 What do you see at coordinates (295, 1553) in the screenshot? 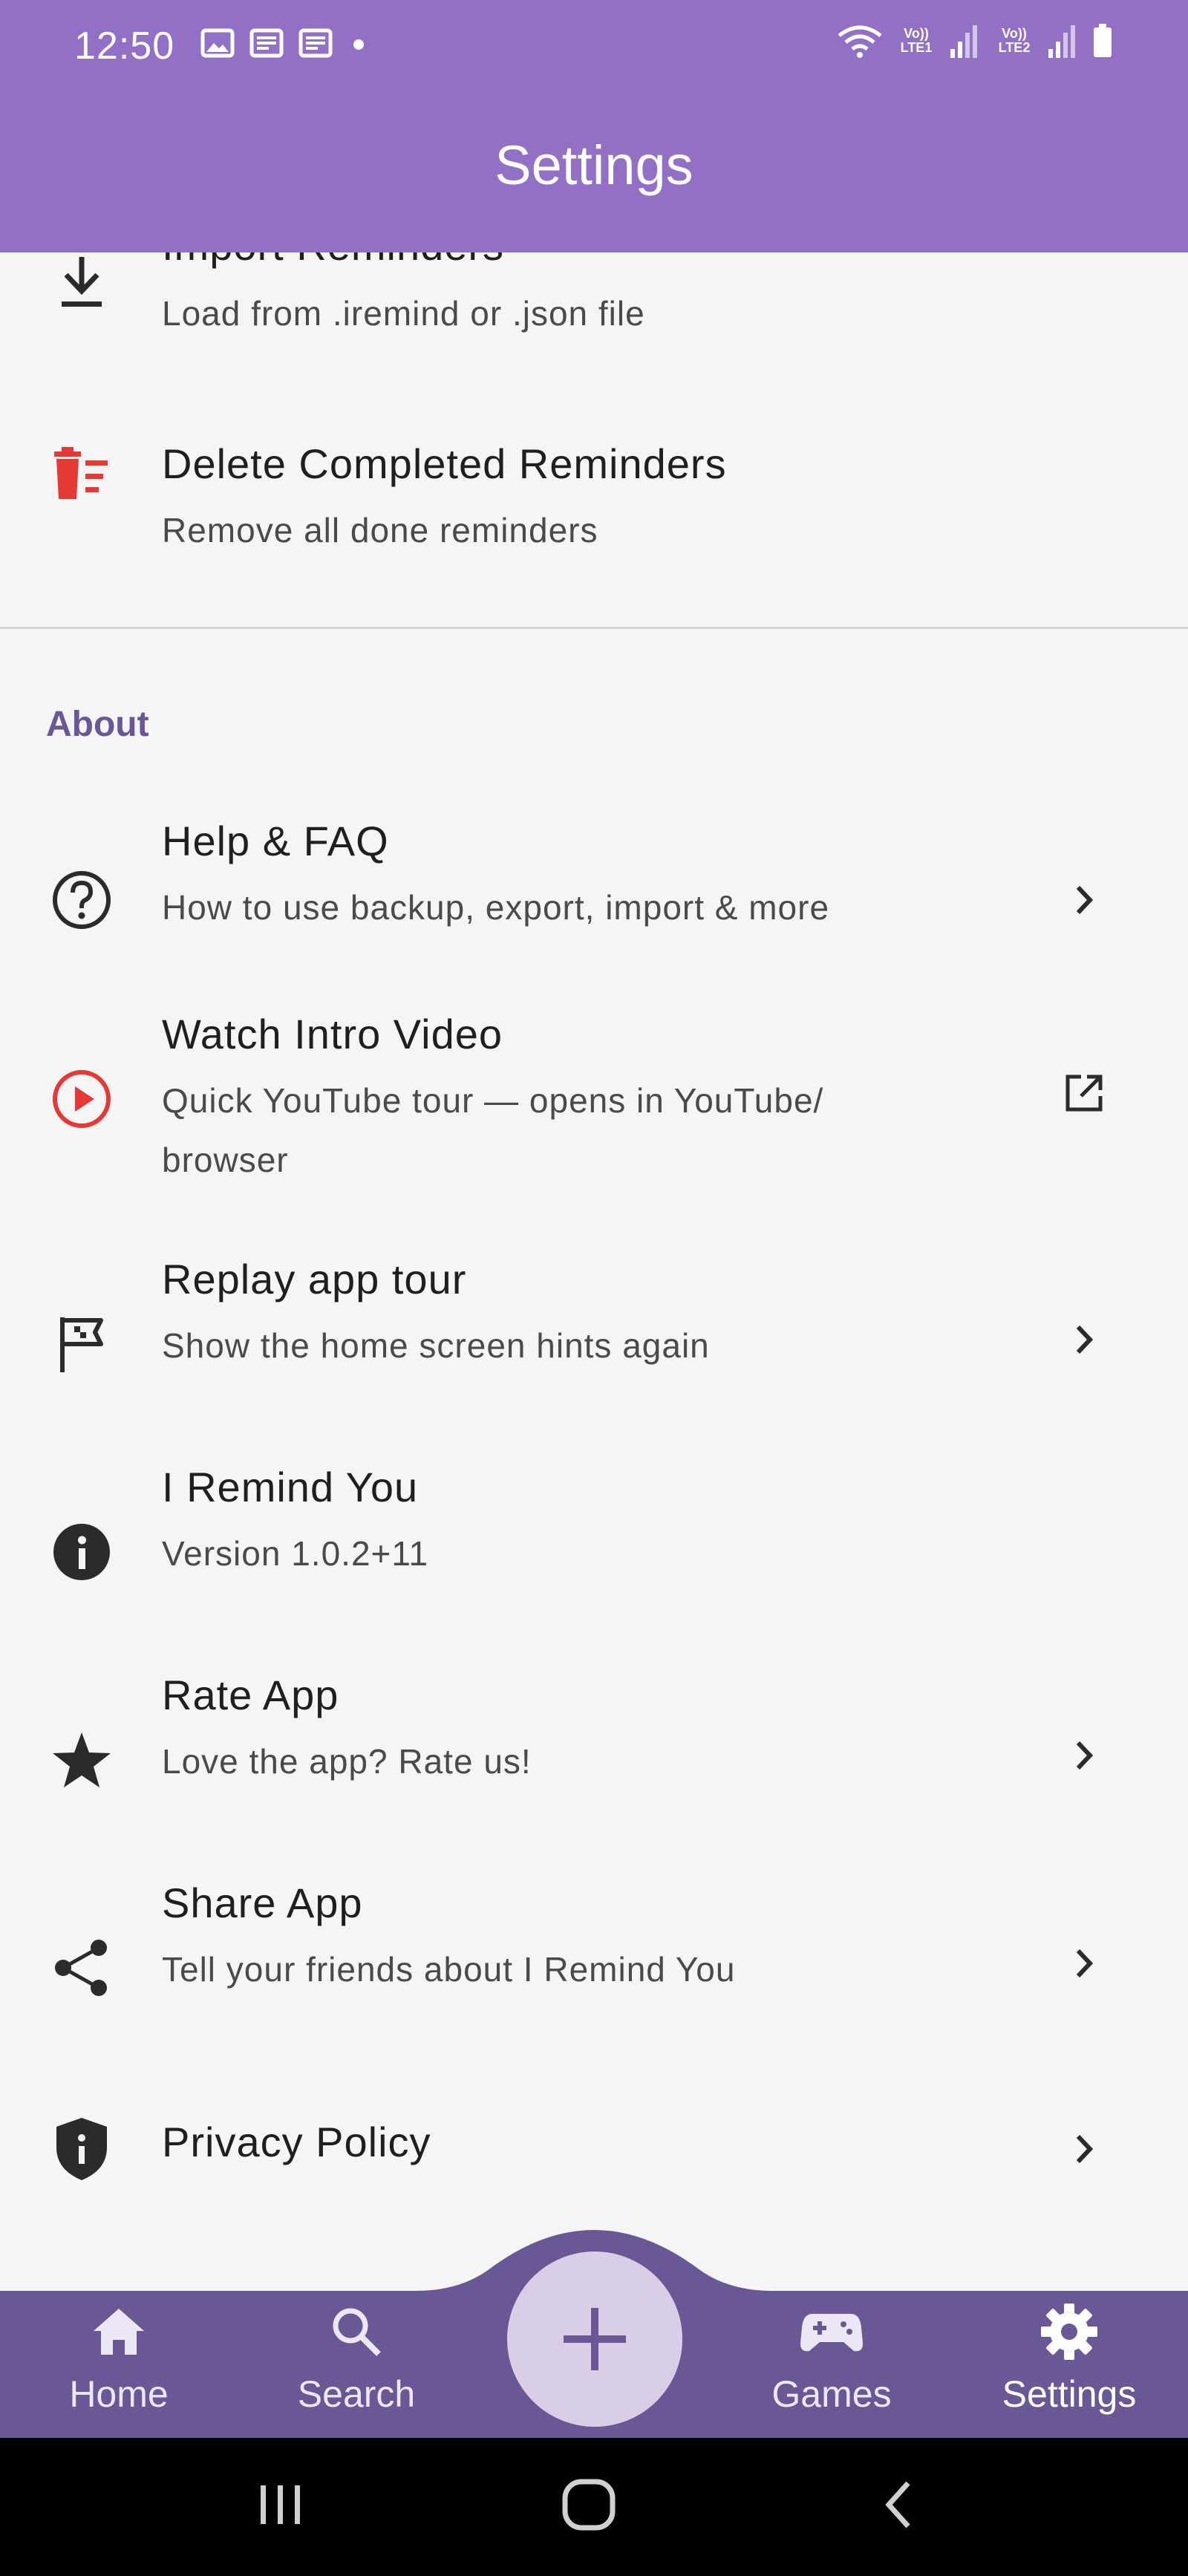
I see `app-version-subtitle: Version 1.0.2+11` at bounding box center [295, 1553].